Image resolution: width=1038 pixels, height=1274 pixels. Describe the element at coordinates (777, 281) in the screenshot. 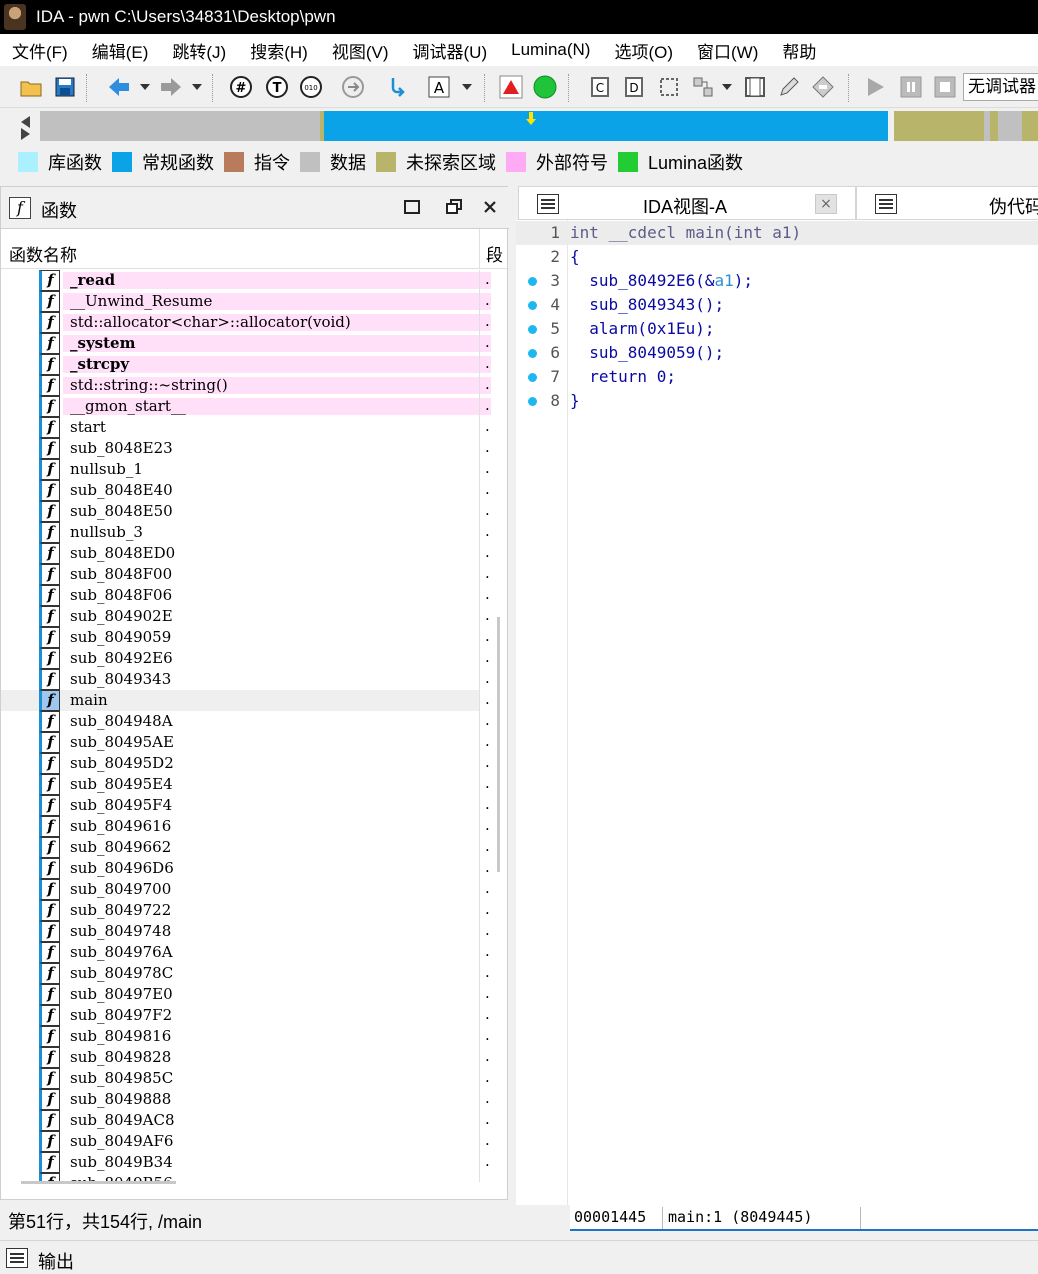

I see `code-line: 3 sub_80492E6(&a1);` at that location.